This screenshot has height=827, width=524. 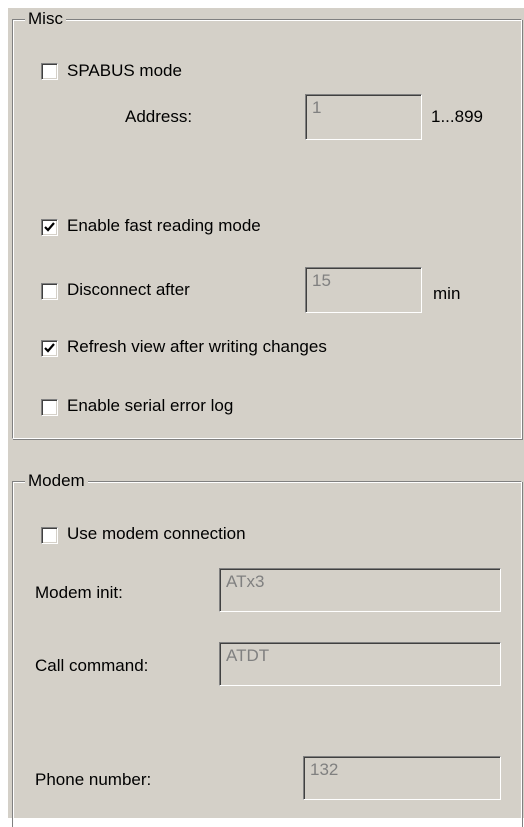 What do you see at coordinates (360, 590) in the screenshot?
I see `modem-init-input: ATx3` at bounding box center [360, 590].